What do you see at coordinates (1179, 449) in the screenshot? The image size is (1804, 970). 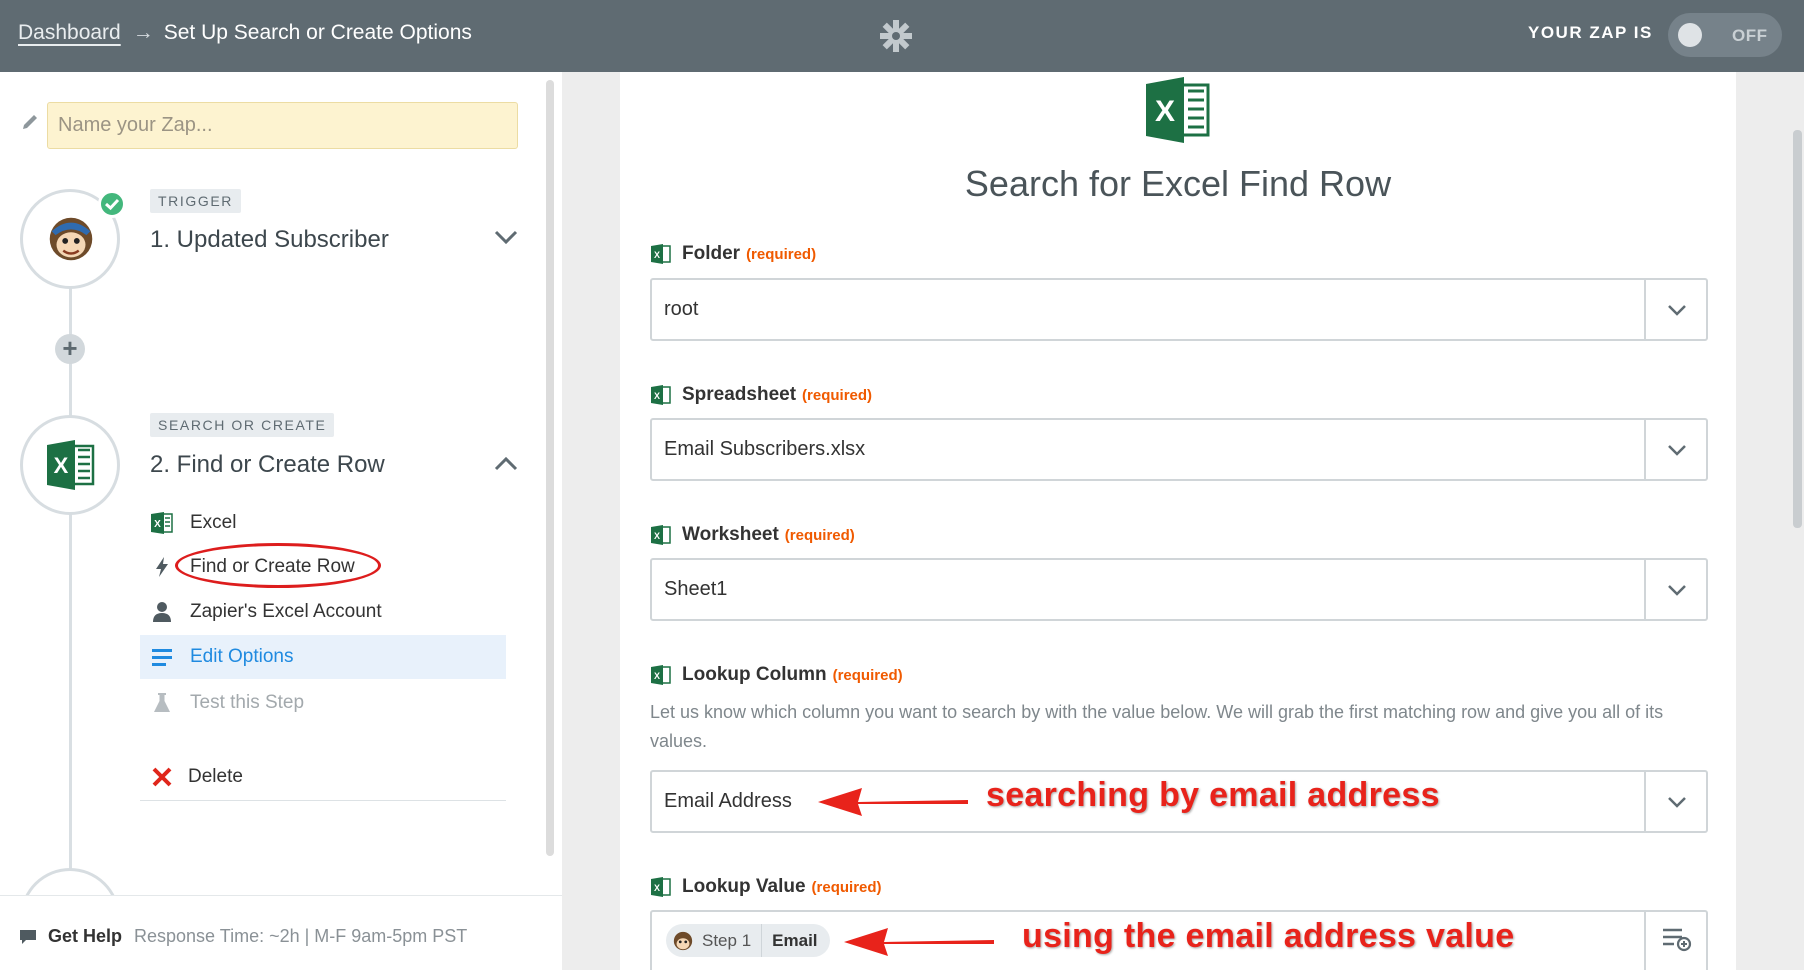 I see `spreadsheet-select: Email Subscribers.xlsx` at bounding box center [1179, 449].